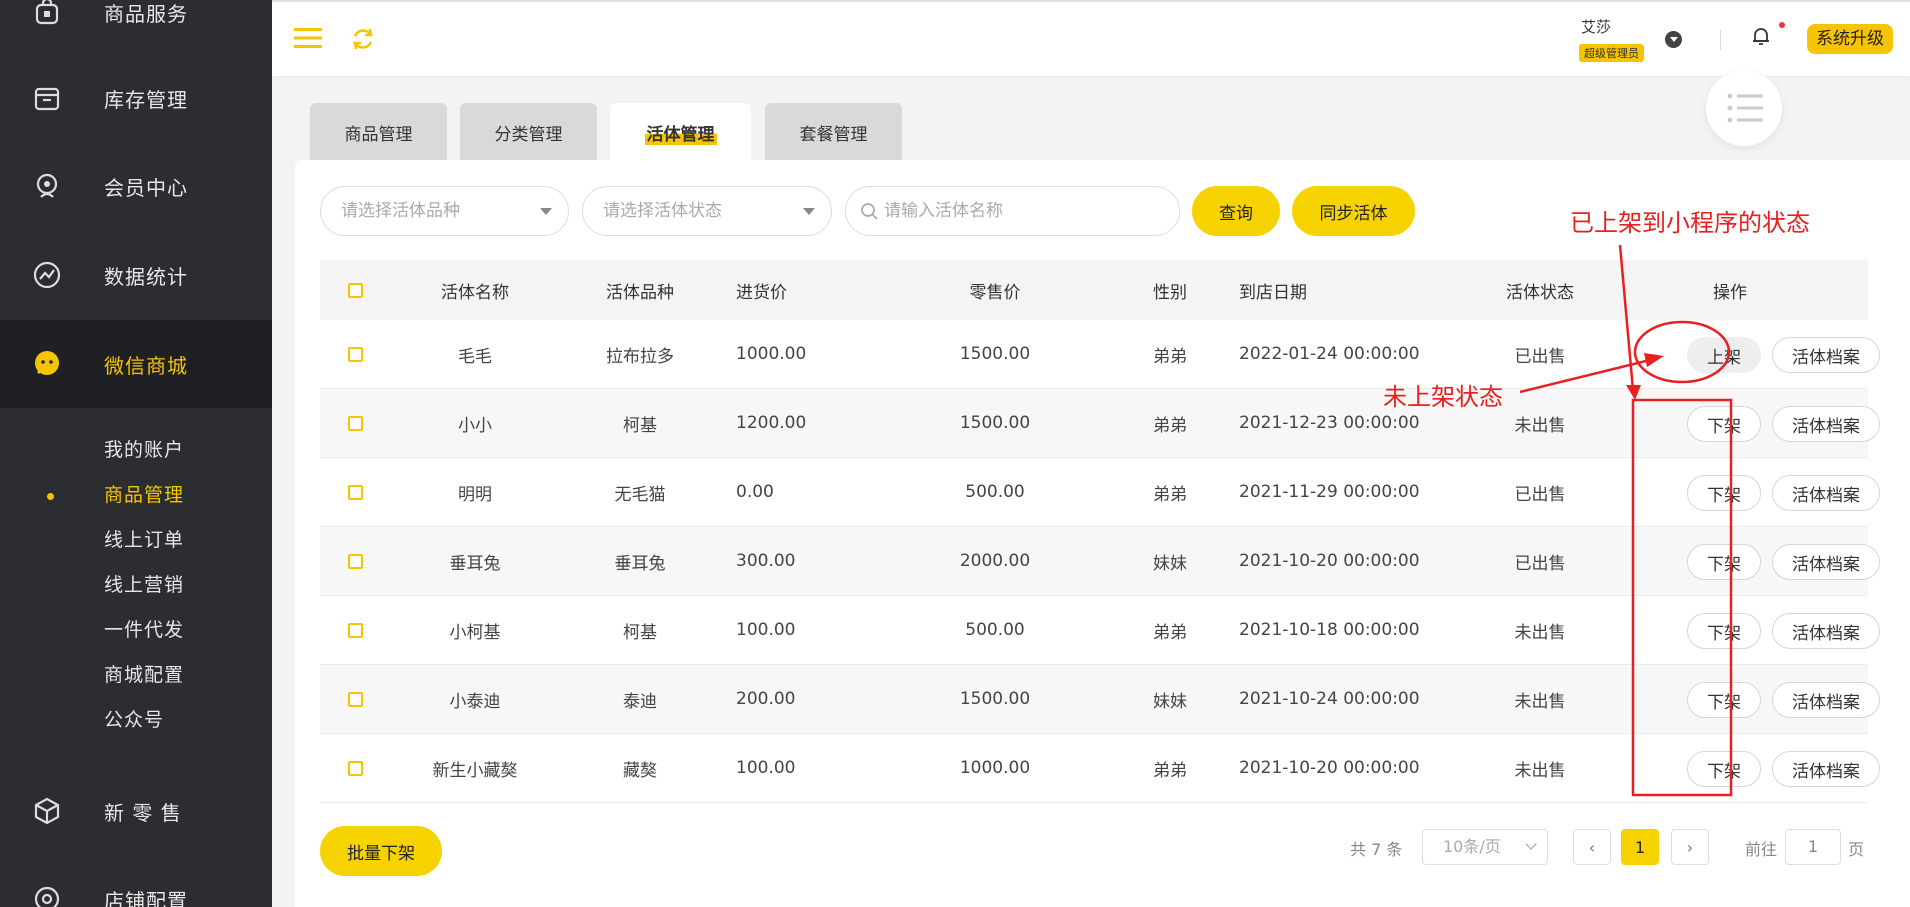 The image size is (1910, 907). Describe the element at coordinates (833, 132) in the screenshot. I see `tab-package-management: 套餐管理` at that location.